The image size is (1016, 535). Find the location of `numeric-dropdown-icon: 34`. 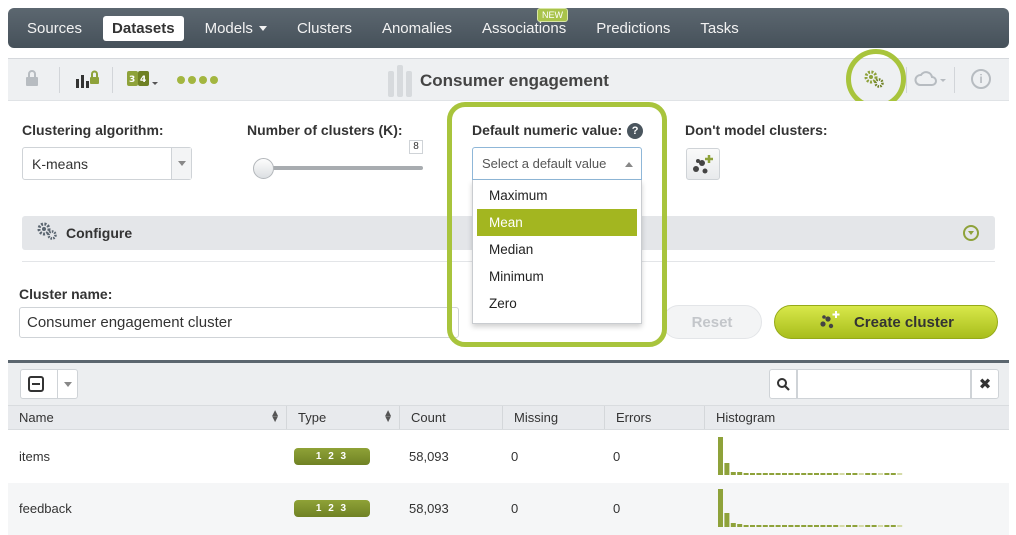

numeric-dropdown-icon: 34 is located at coordinates (143, 79).